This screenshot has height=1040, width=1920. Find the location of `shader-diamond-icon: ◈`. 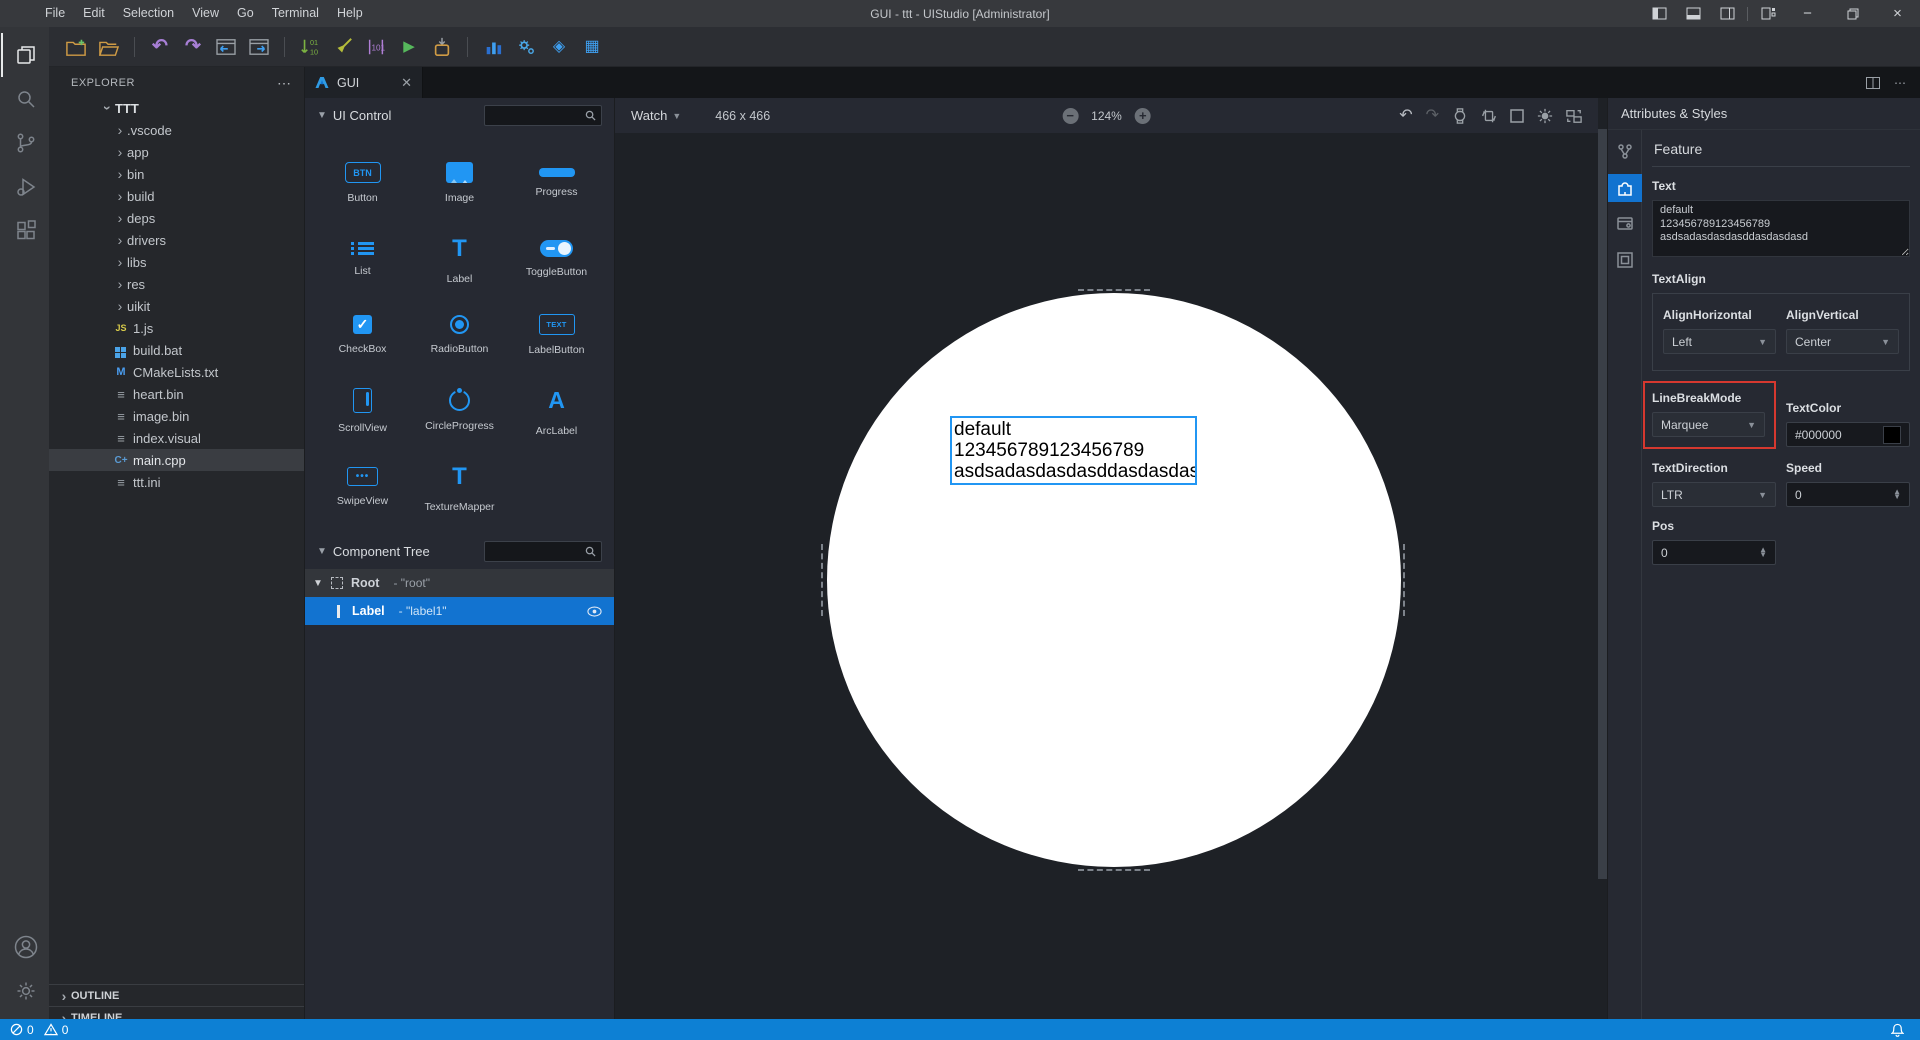

shader-diamond-icon: ◈ is located at coordinates (559, 47).